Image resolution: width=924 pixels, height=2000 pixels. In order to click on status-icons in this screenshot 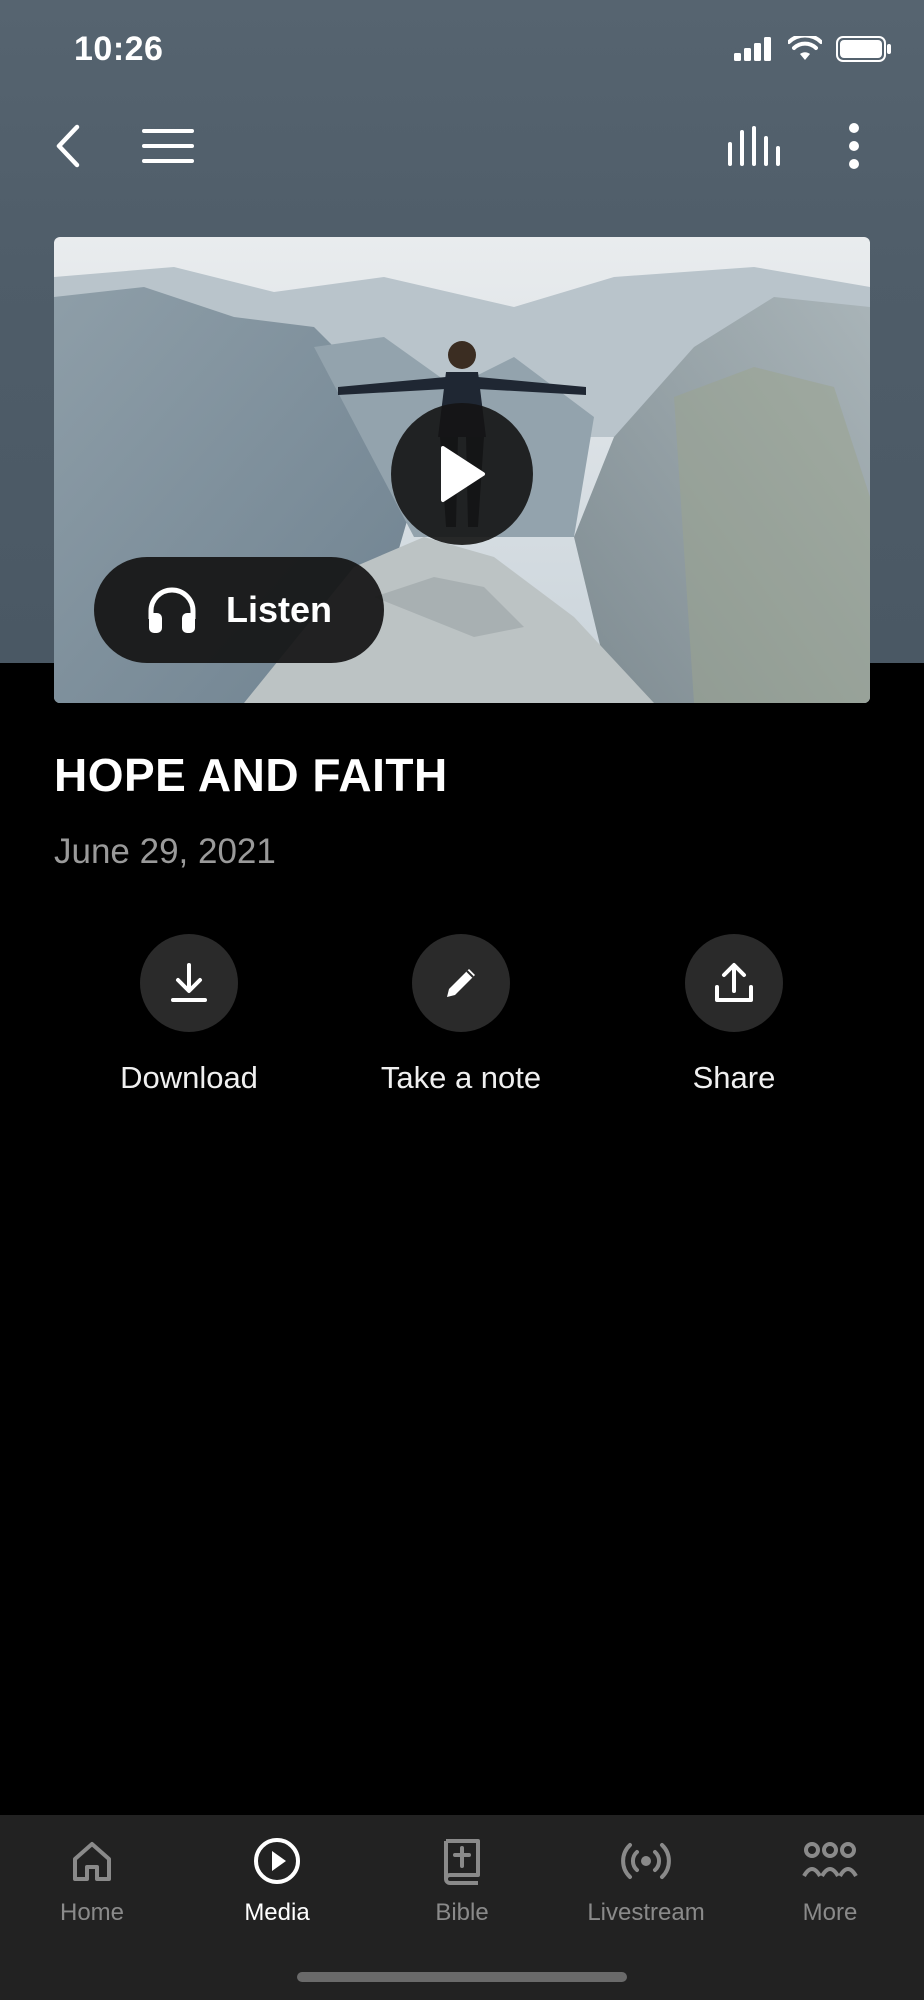, I will do `click(813, 49)`.